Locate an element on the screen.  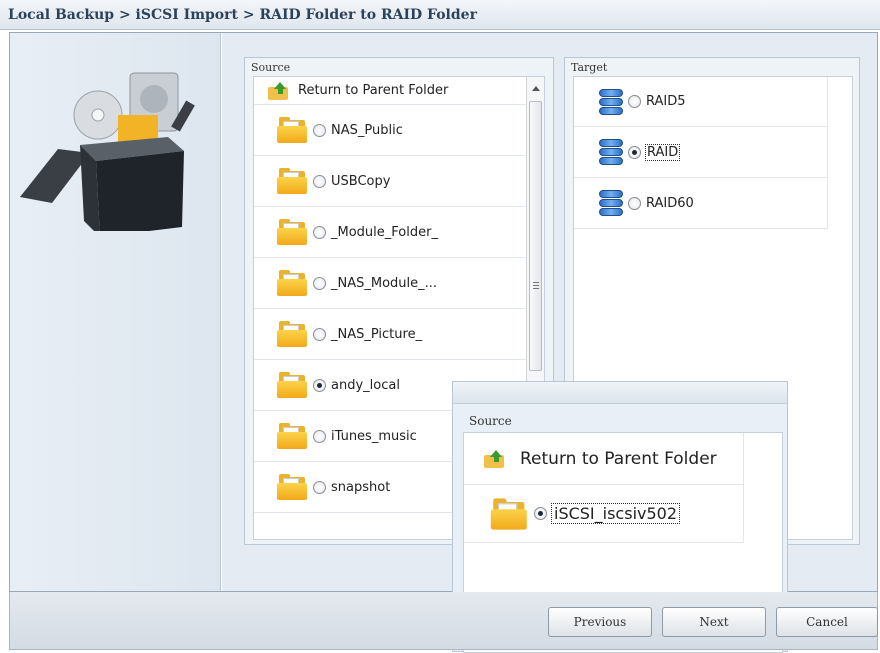
scroll-up-icon is located at coordinates (536, 88).